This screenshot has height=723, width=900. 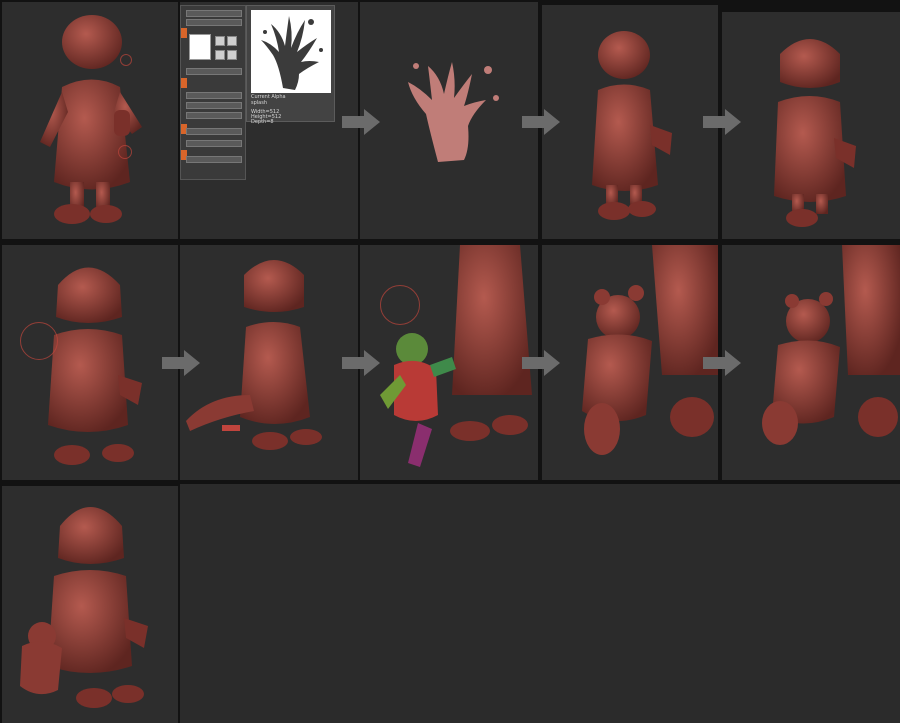 I want to click on girl-figure-splash-applied, so click(x=632, y=125).